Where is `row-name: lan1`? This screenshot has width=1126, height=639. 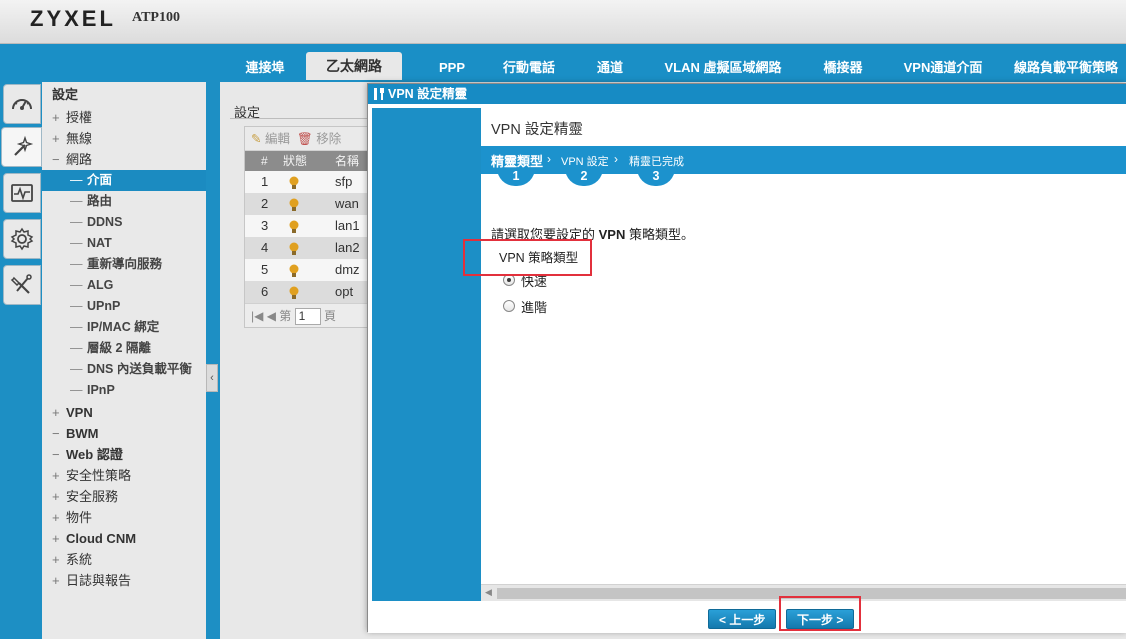 row-name: lan1 is located at coordinates (347, 225).